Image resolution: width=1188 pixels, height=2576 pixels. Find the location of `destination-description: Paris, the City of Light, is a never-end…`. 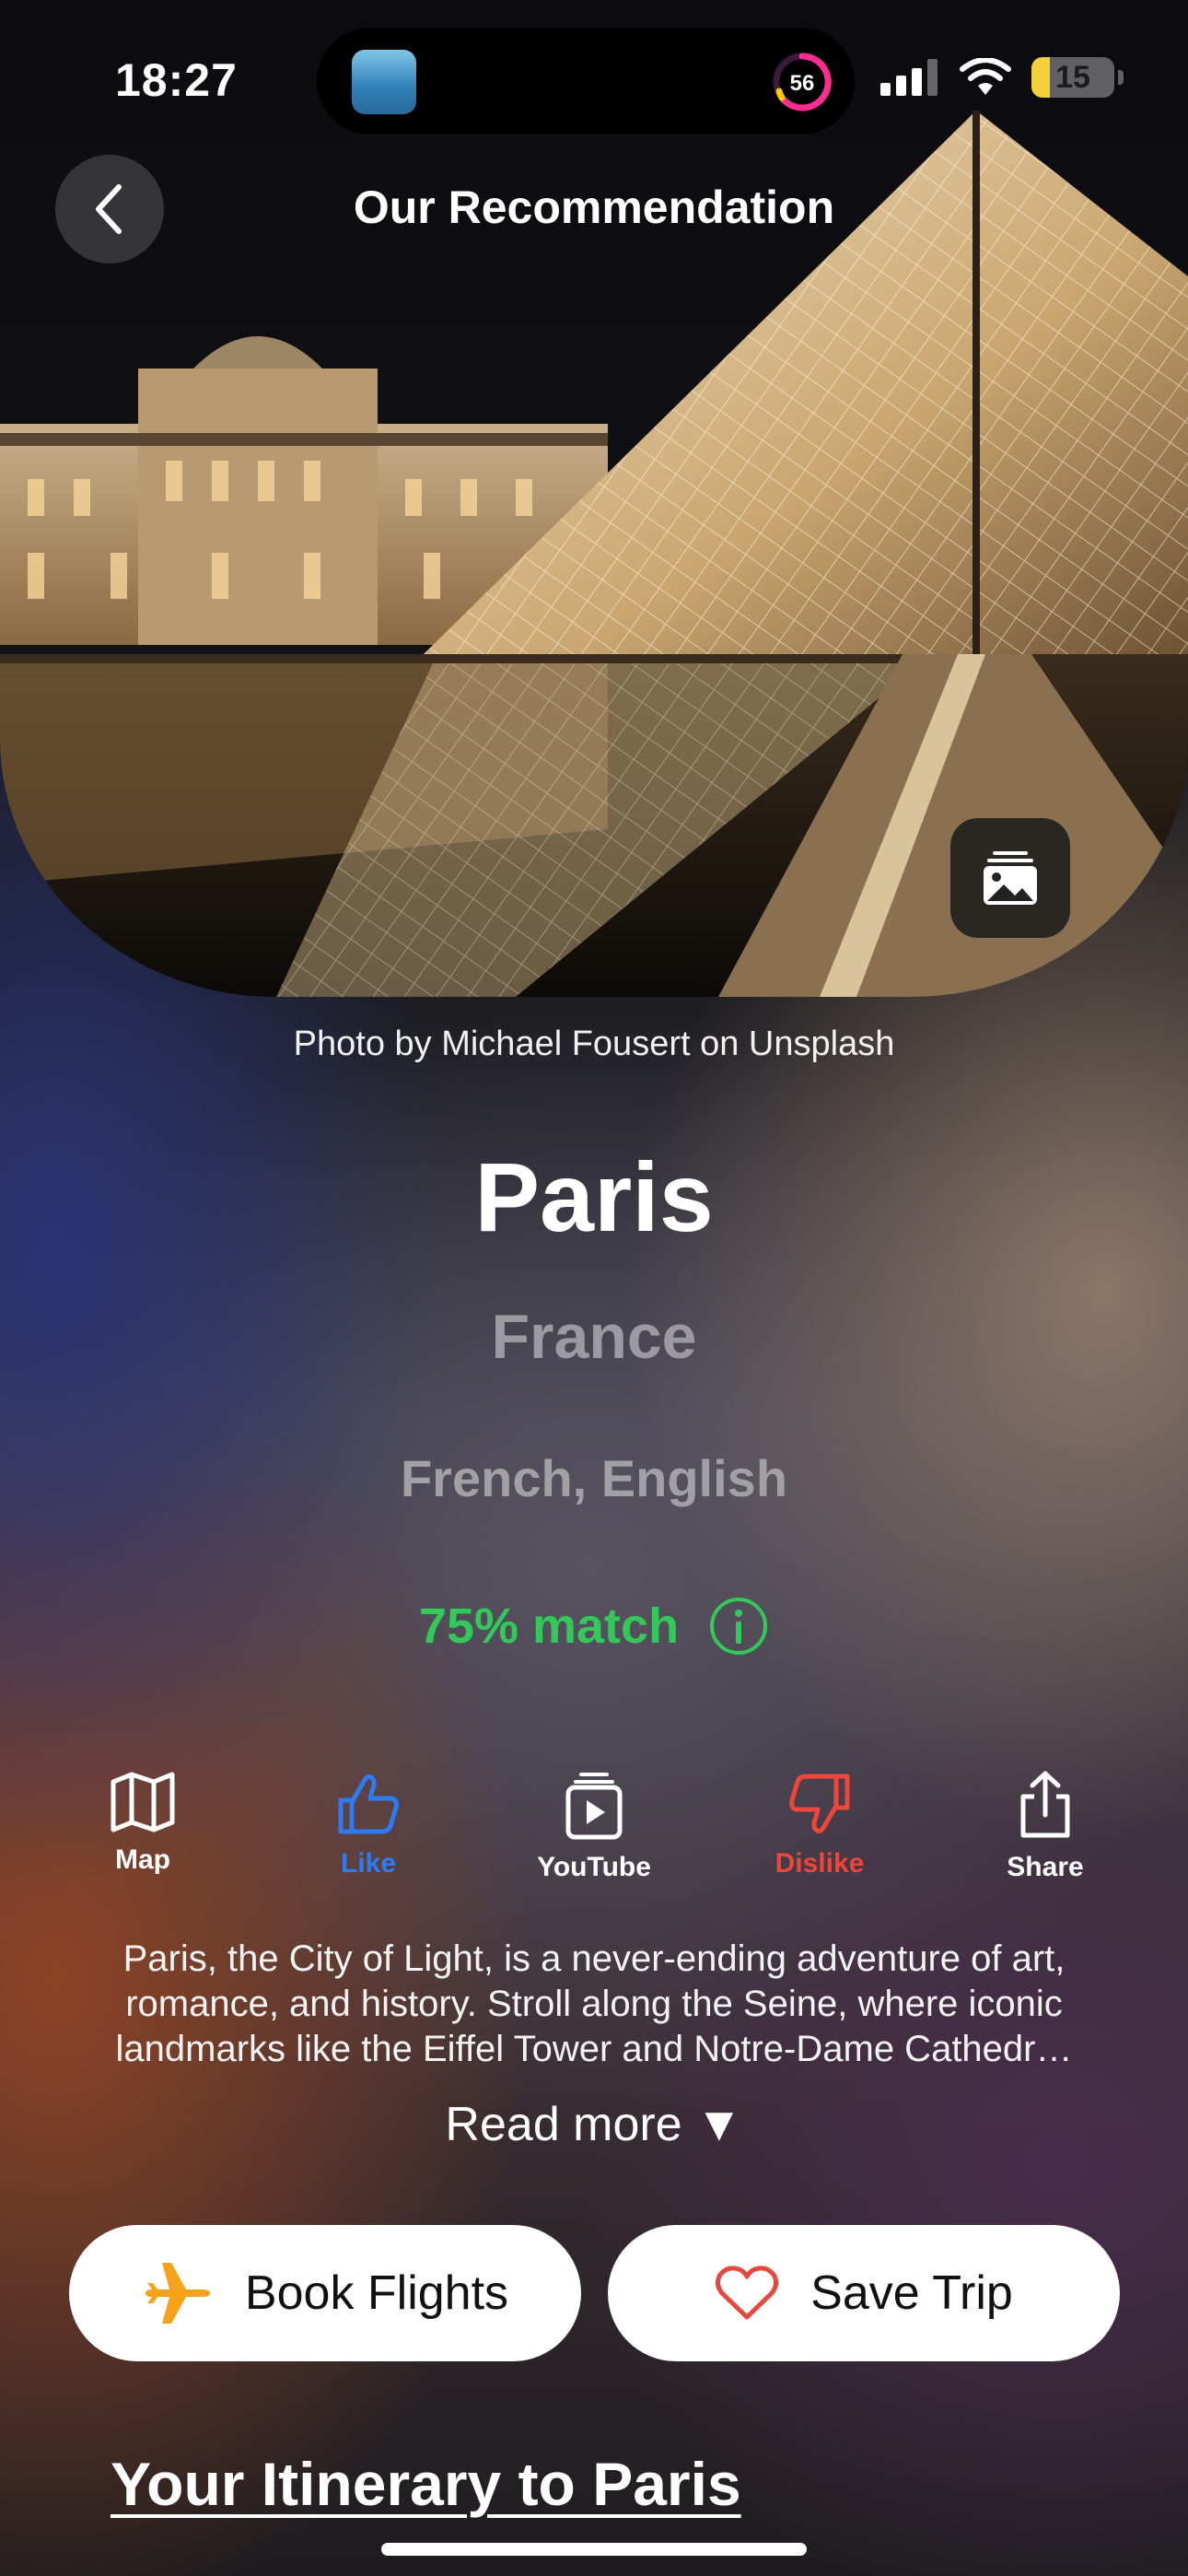

destination-description: Paris, the City of Light, is a never-end… is located at coordinates (594, 2003).